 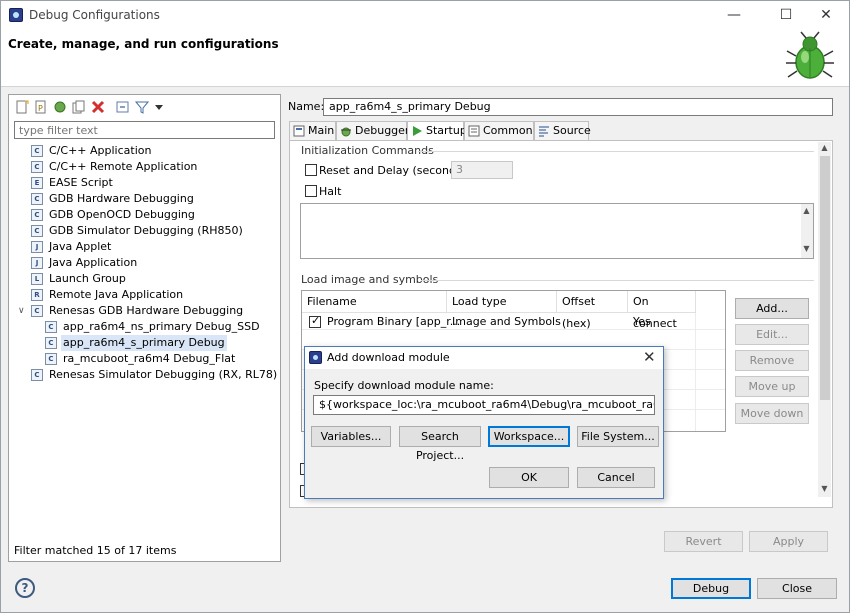 What do you see at coordinates (306, 106) in the screenshot?
I see `name-label: Name:` at bounding box center [306, 106].